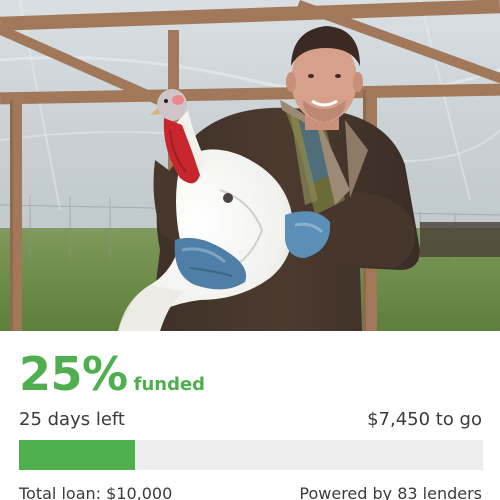  What do you see at coordinates (169, 384) in the screenshot?
I see `funded-label: funded` at bounding box center [169, 384].